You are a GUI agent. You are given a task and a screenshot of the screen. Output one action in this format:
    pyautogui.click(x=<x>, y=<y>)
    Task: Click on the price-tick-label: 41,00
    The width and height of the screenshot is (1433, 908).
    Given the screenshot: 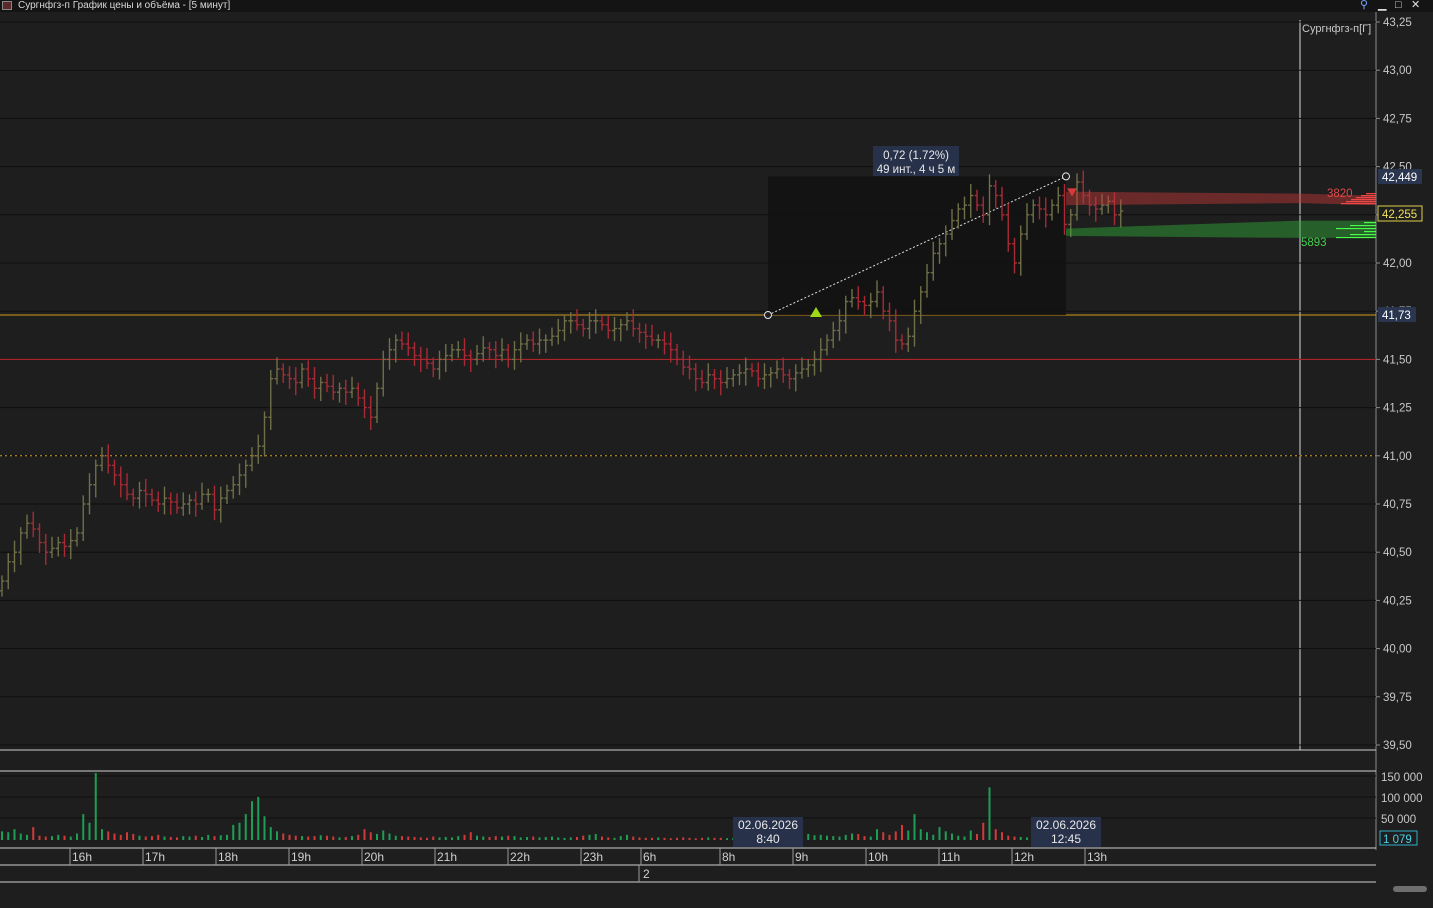 What is the action you would take?
    pyautogui.click(x=1397, y=457)
    